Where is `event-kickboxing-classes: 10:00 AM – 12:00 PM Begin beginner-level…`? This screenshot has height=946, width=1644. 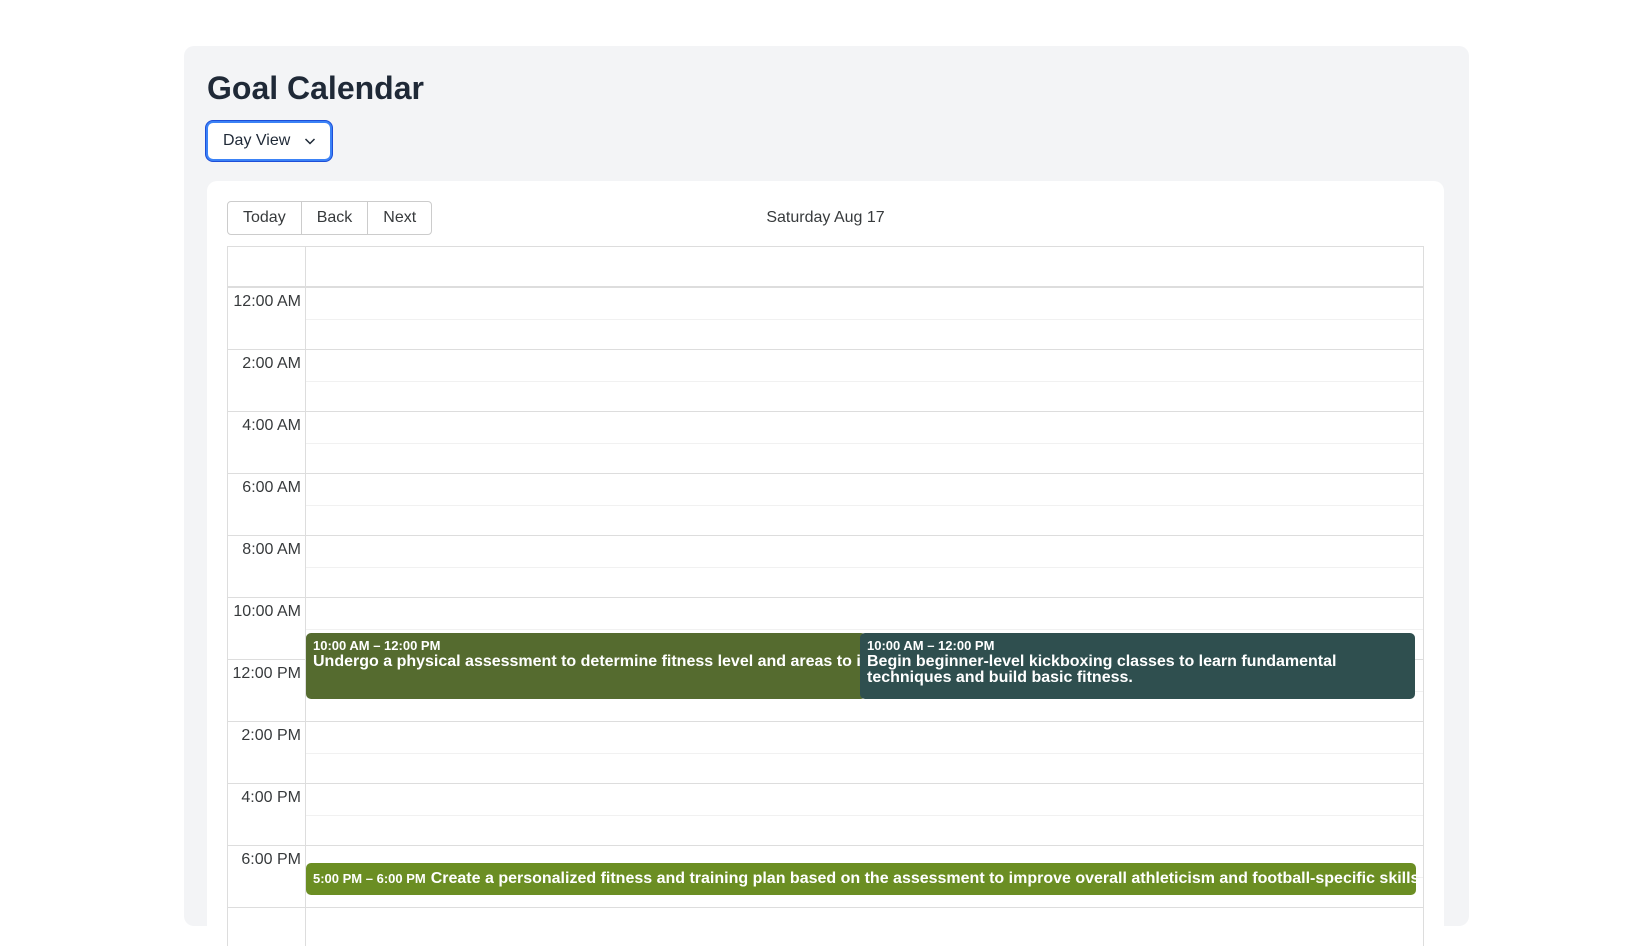 event-kickboxing-classes: 10:00 AM – 12:00 PM Begin beginner-level… is located at coordinates (1137, 666).